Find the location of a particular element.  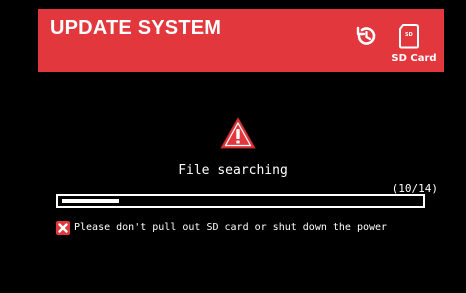

page-title: UPDATE SYSTEM is located at coordinates (136, 28).